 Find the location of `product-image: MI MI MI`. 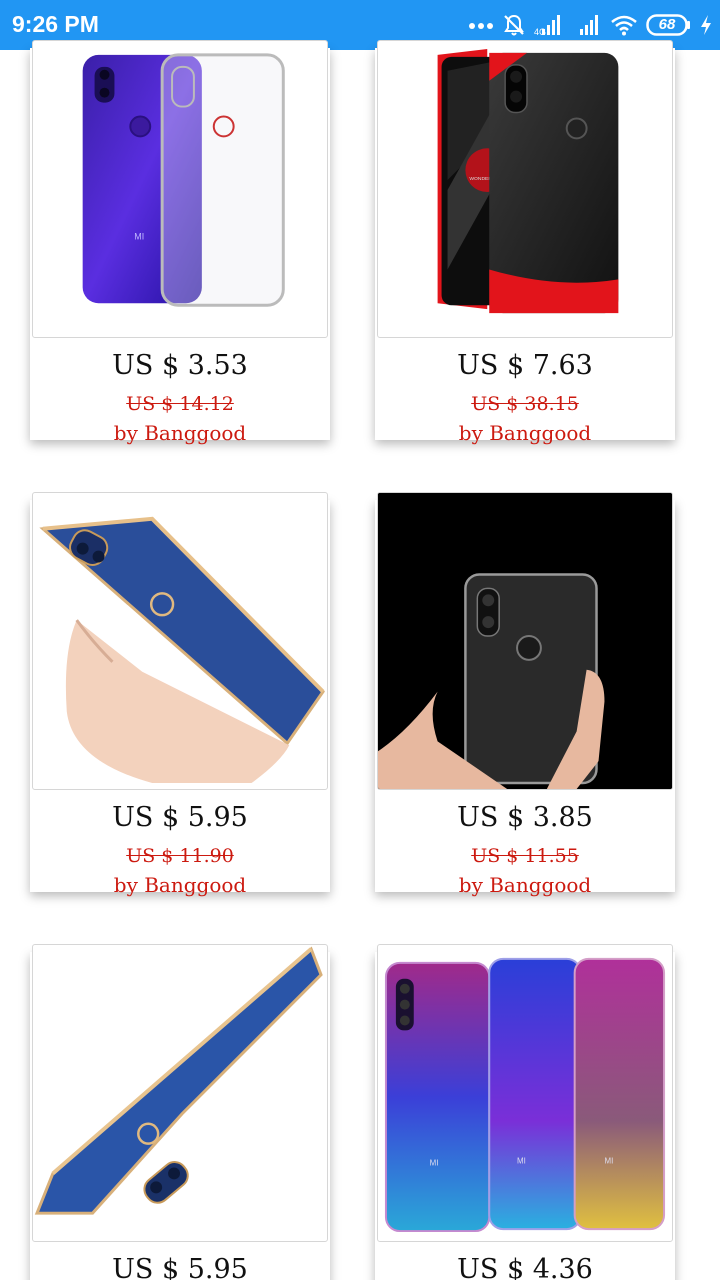

product-image: MI MI MI is located at coordinates (525, 1093).